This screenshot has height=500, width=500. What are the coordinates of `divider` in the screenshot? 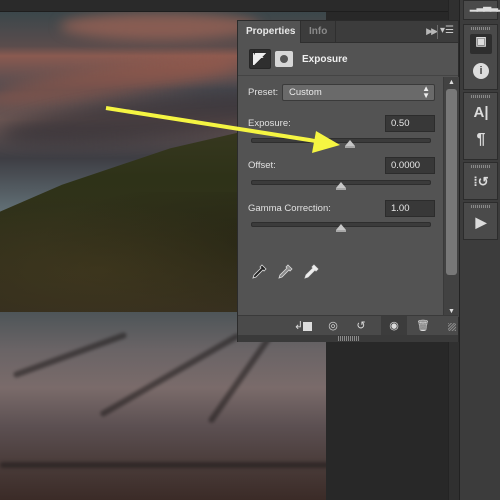 It's located at (437, 32).